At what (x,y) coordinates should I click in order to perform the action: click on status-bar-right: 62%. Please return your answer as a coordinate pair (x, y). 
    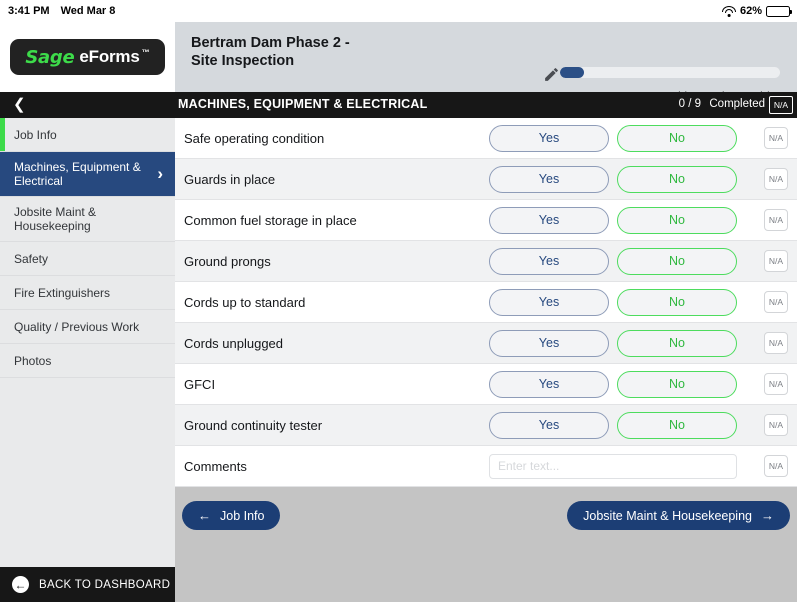
    Looking at the image, I should click on (756, 11).